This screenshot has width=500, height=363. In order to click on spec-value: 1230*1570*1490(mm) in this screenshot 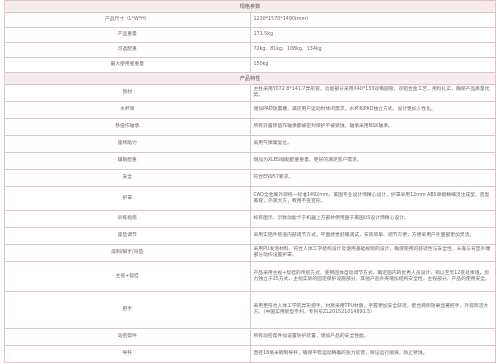, I will do `click(372, 20)`.